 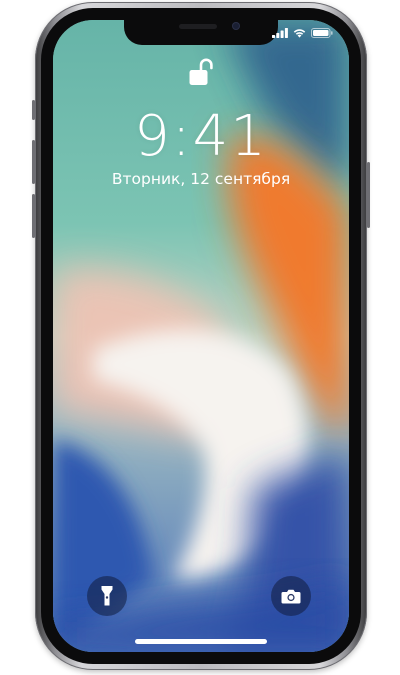 What do you see at coordinates (33, 162) in the screenshot?
I see `volume-up-button` at bounding box center [33, 162].